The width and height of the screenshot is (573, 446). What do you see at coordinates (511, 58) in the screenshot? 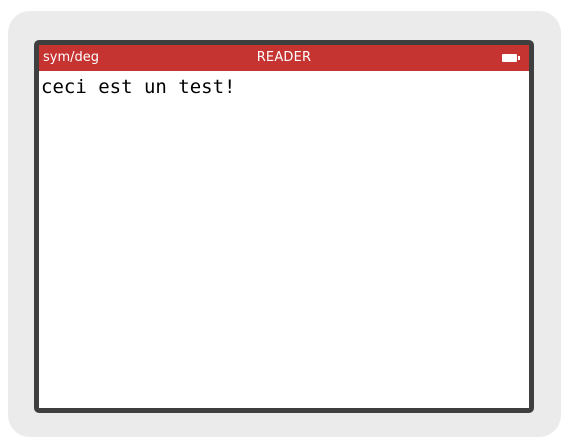
I see `battery-icon` at bounding box center [511, 58].